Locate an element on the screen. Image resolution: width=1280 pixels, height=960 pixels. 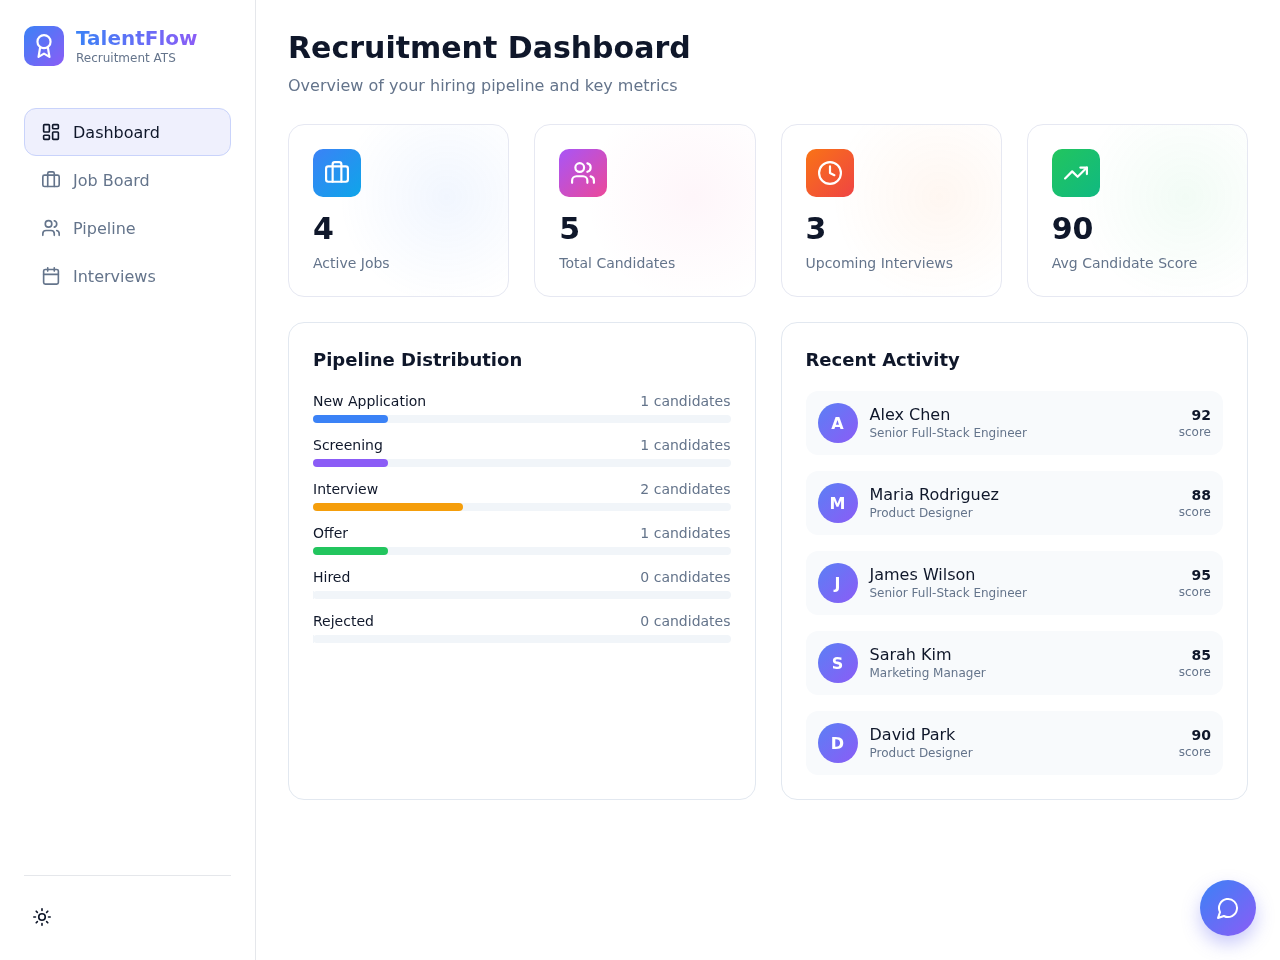
award-icon is located at coordinates (44, 46).